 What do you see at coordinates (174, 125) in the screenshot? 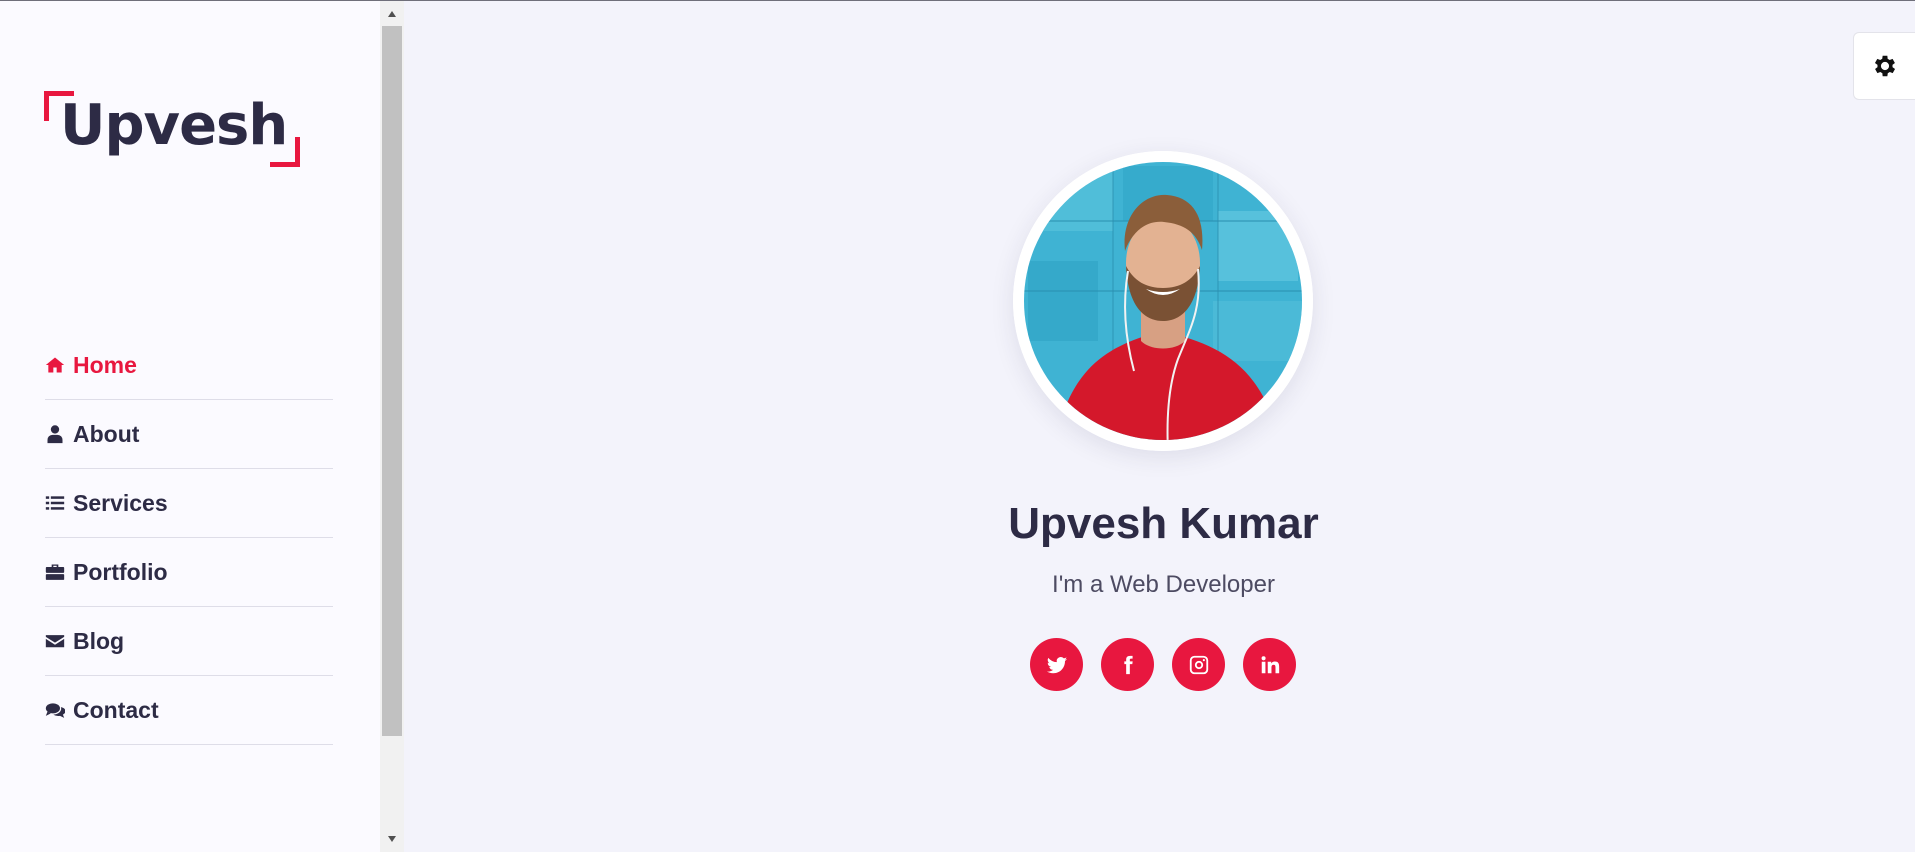
I see `logo-text: Upvesh` at bounding box center [174, 125].